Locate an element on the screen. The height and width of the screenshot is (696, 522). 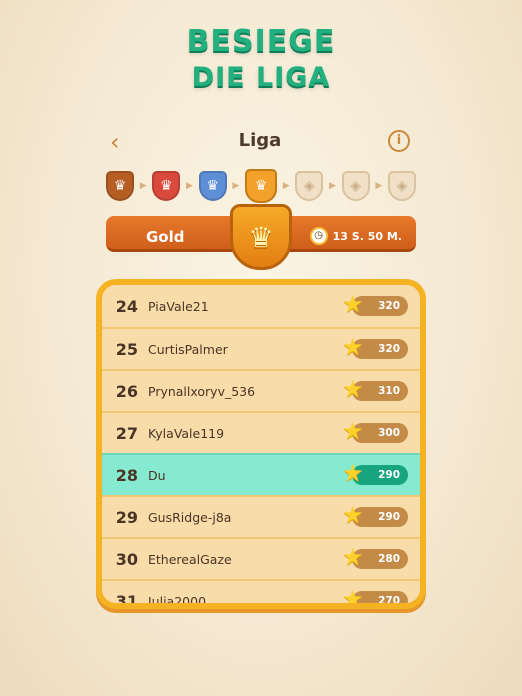
leaderboard-row: 24 PiaVale21 ★ 320 is located at coordinates (261, 306).